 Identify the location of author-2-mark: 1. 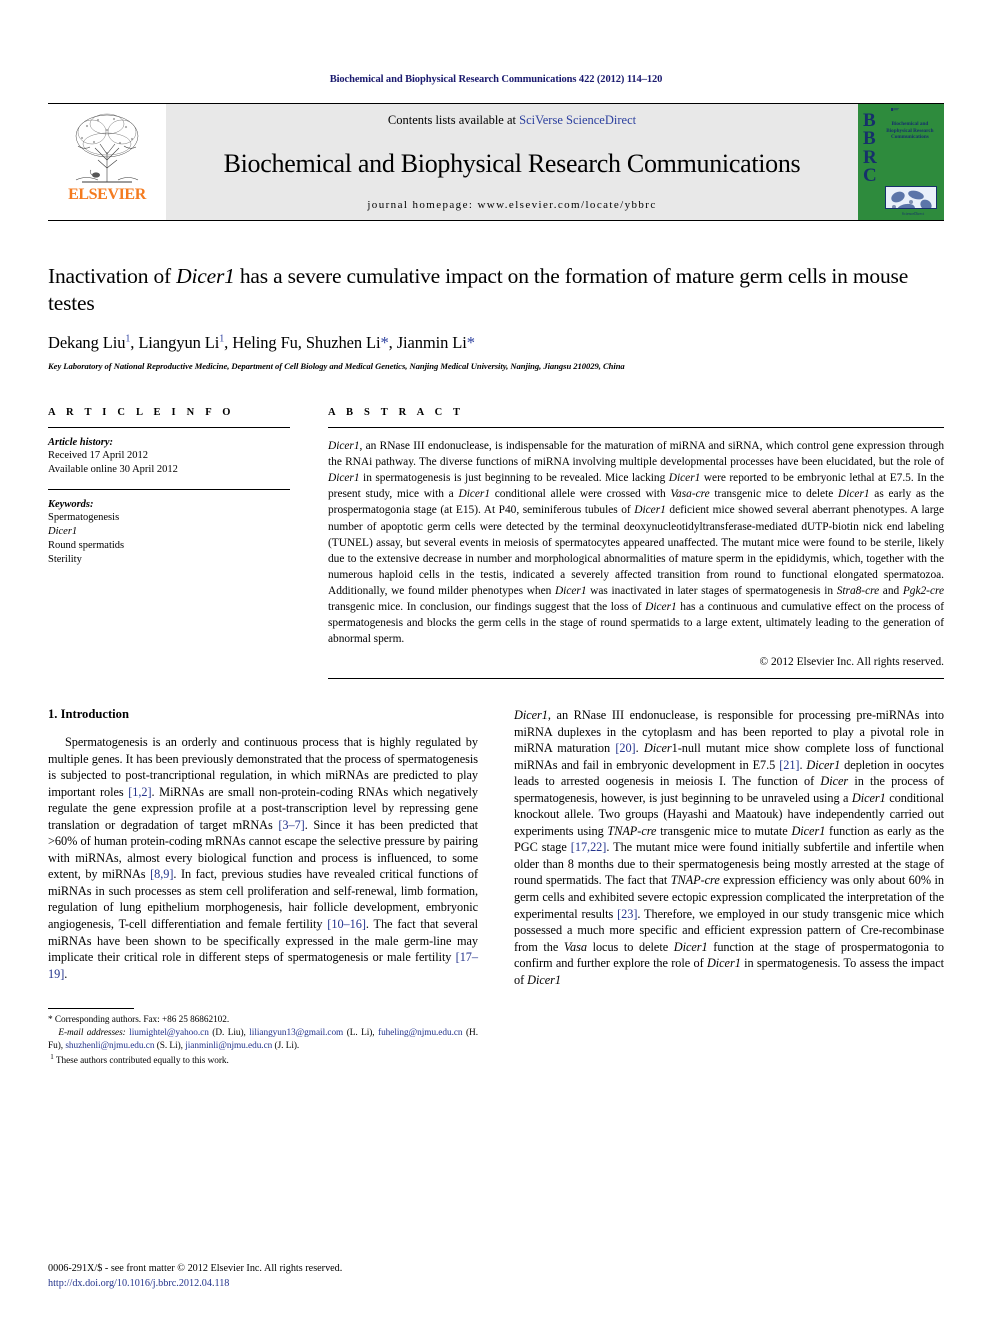
(222, 339).